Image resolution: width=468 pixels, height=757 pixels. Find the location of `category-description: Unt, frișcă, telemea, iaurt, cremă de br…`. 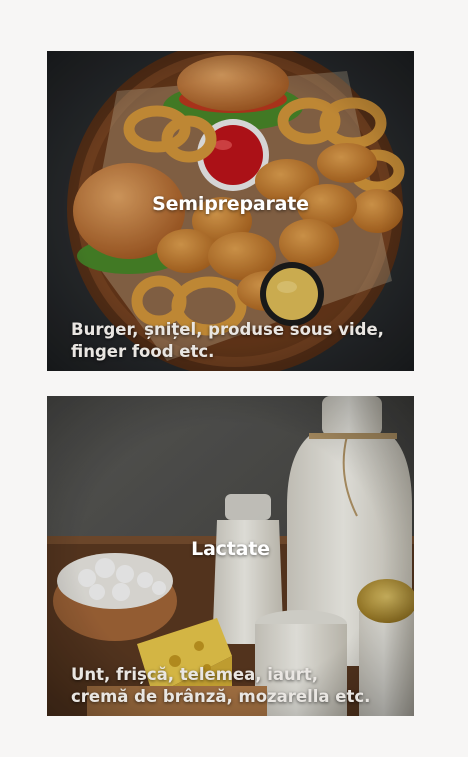

category-description: Unt, frișcă, telemea, iaurt, cremă de br… is located at coordinates (235, 686).